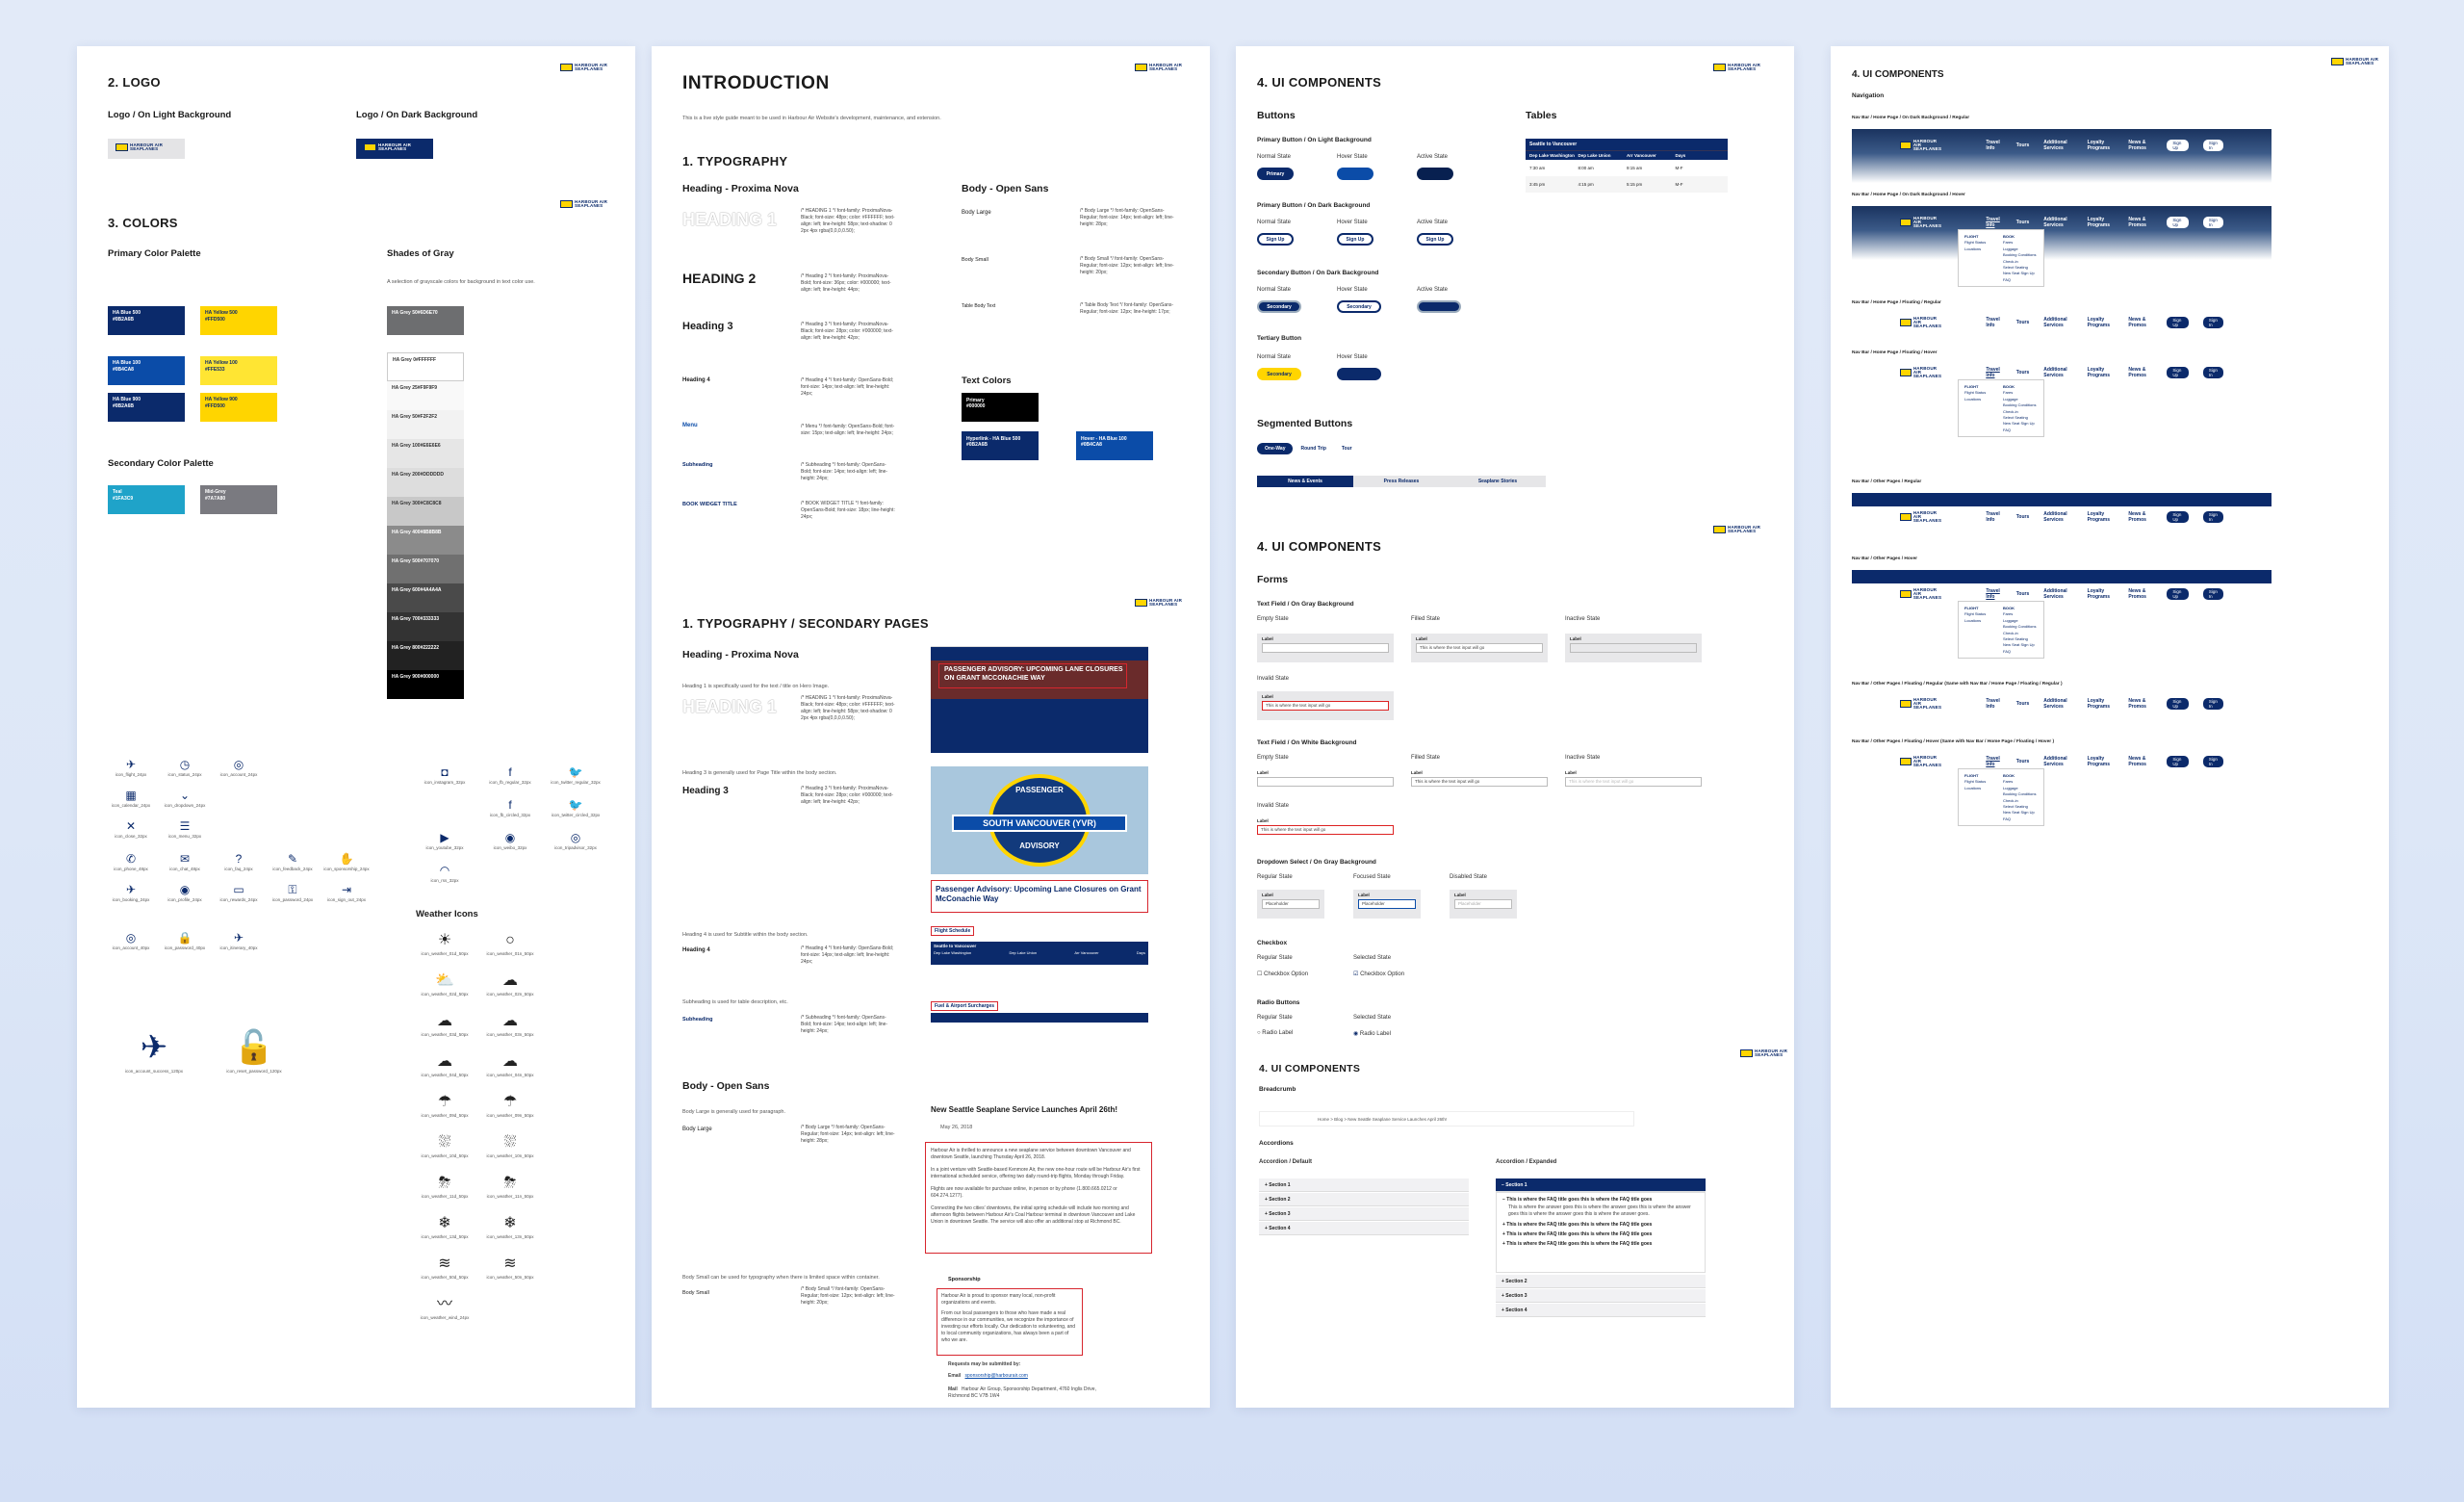  What do you see at coordinates (1498, 482) in the screenshot?
I see `segment-seaplane-stories: Seaplane Stories` at bounding box center [1498, 482].